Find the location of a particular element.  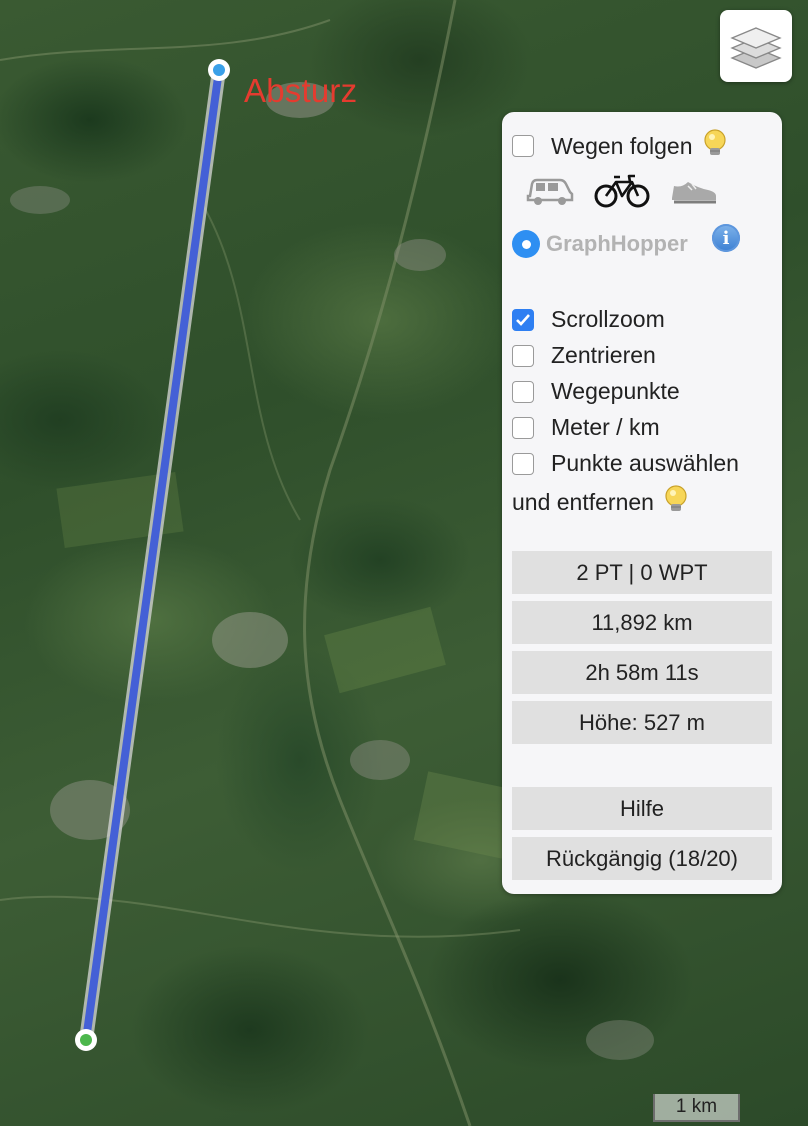

points-count: 2 PT | 0 WPT is located at coordinates (642, 572).